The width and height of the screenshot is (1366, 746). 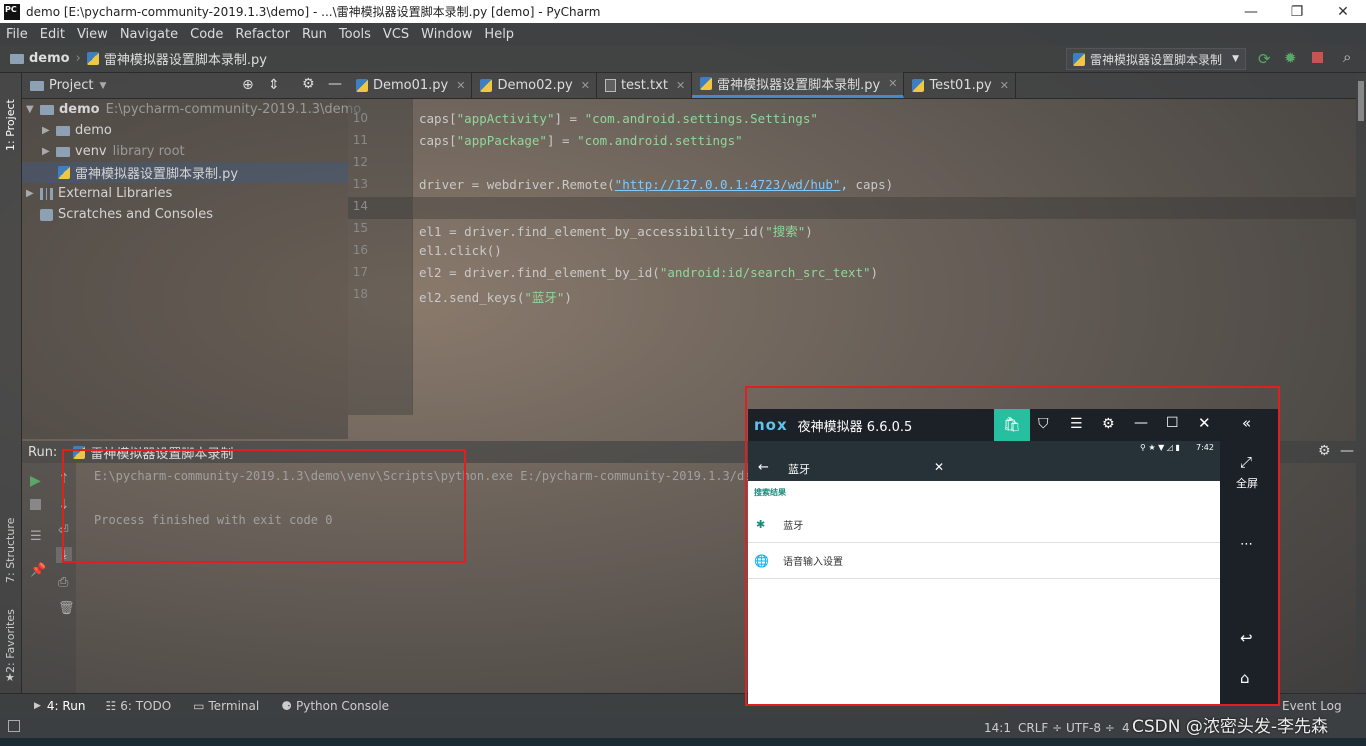 What do you see at coordinates (495, 297) in the screenshot?
I see `code-line-18: el2.send_keys("蓝牙")` at bounding box center [495, 297].